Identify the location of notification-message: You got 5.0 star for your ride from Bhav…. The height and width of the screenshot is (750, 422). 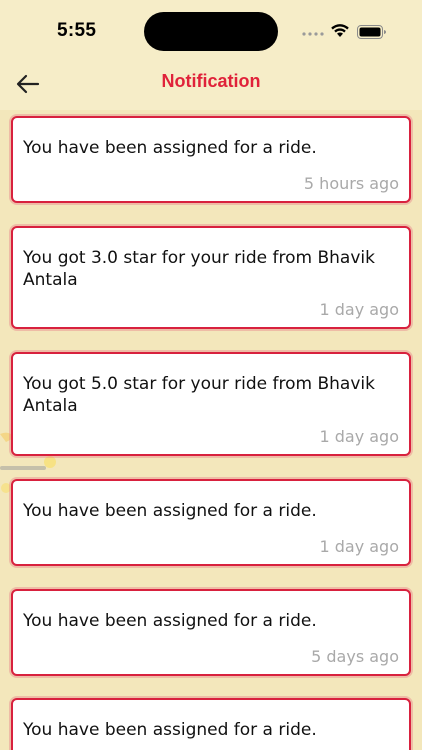
(199, 395).